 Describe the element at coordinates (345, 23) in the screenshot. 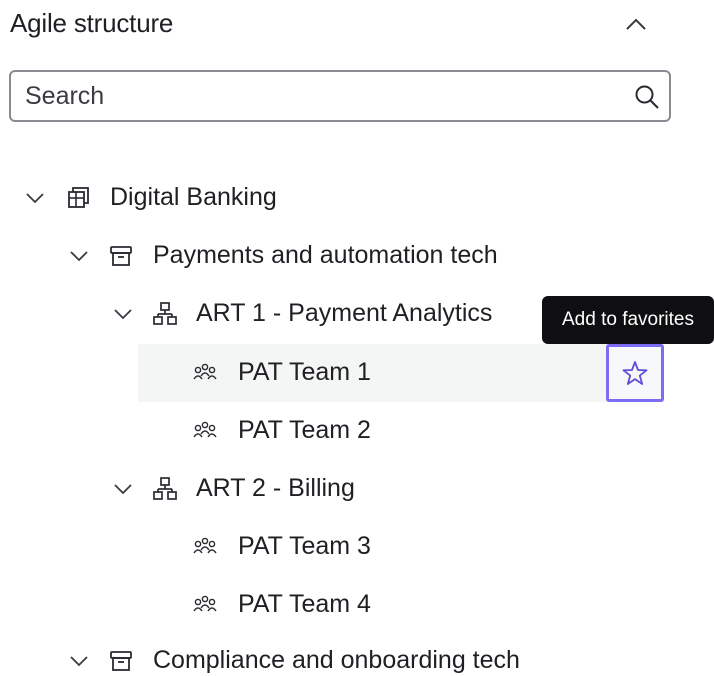

I see `panel-header: Agile structure` at that location.